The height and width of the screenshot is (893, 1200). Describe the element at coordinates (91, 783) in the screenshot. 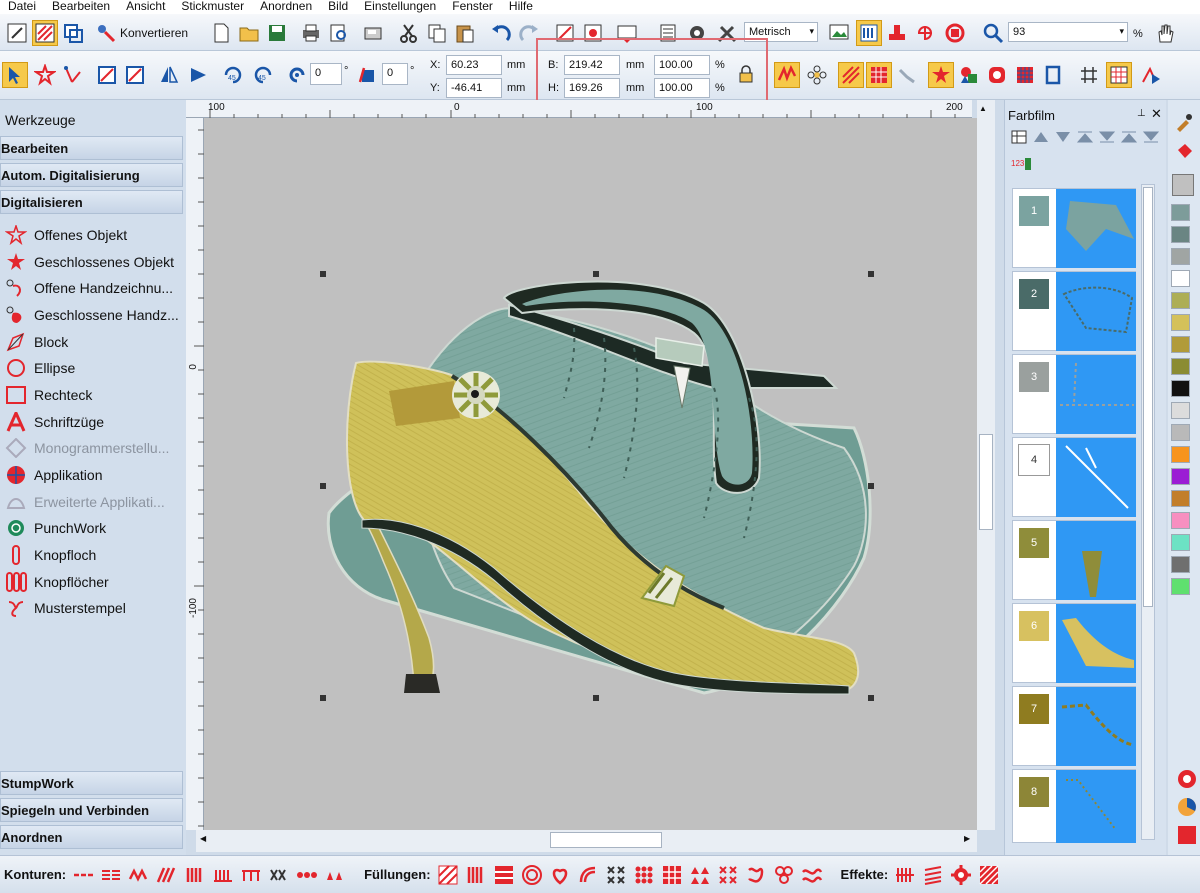

I see `section-stumpwork: StumpWork` at that location.